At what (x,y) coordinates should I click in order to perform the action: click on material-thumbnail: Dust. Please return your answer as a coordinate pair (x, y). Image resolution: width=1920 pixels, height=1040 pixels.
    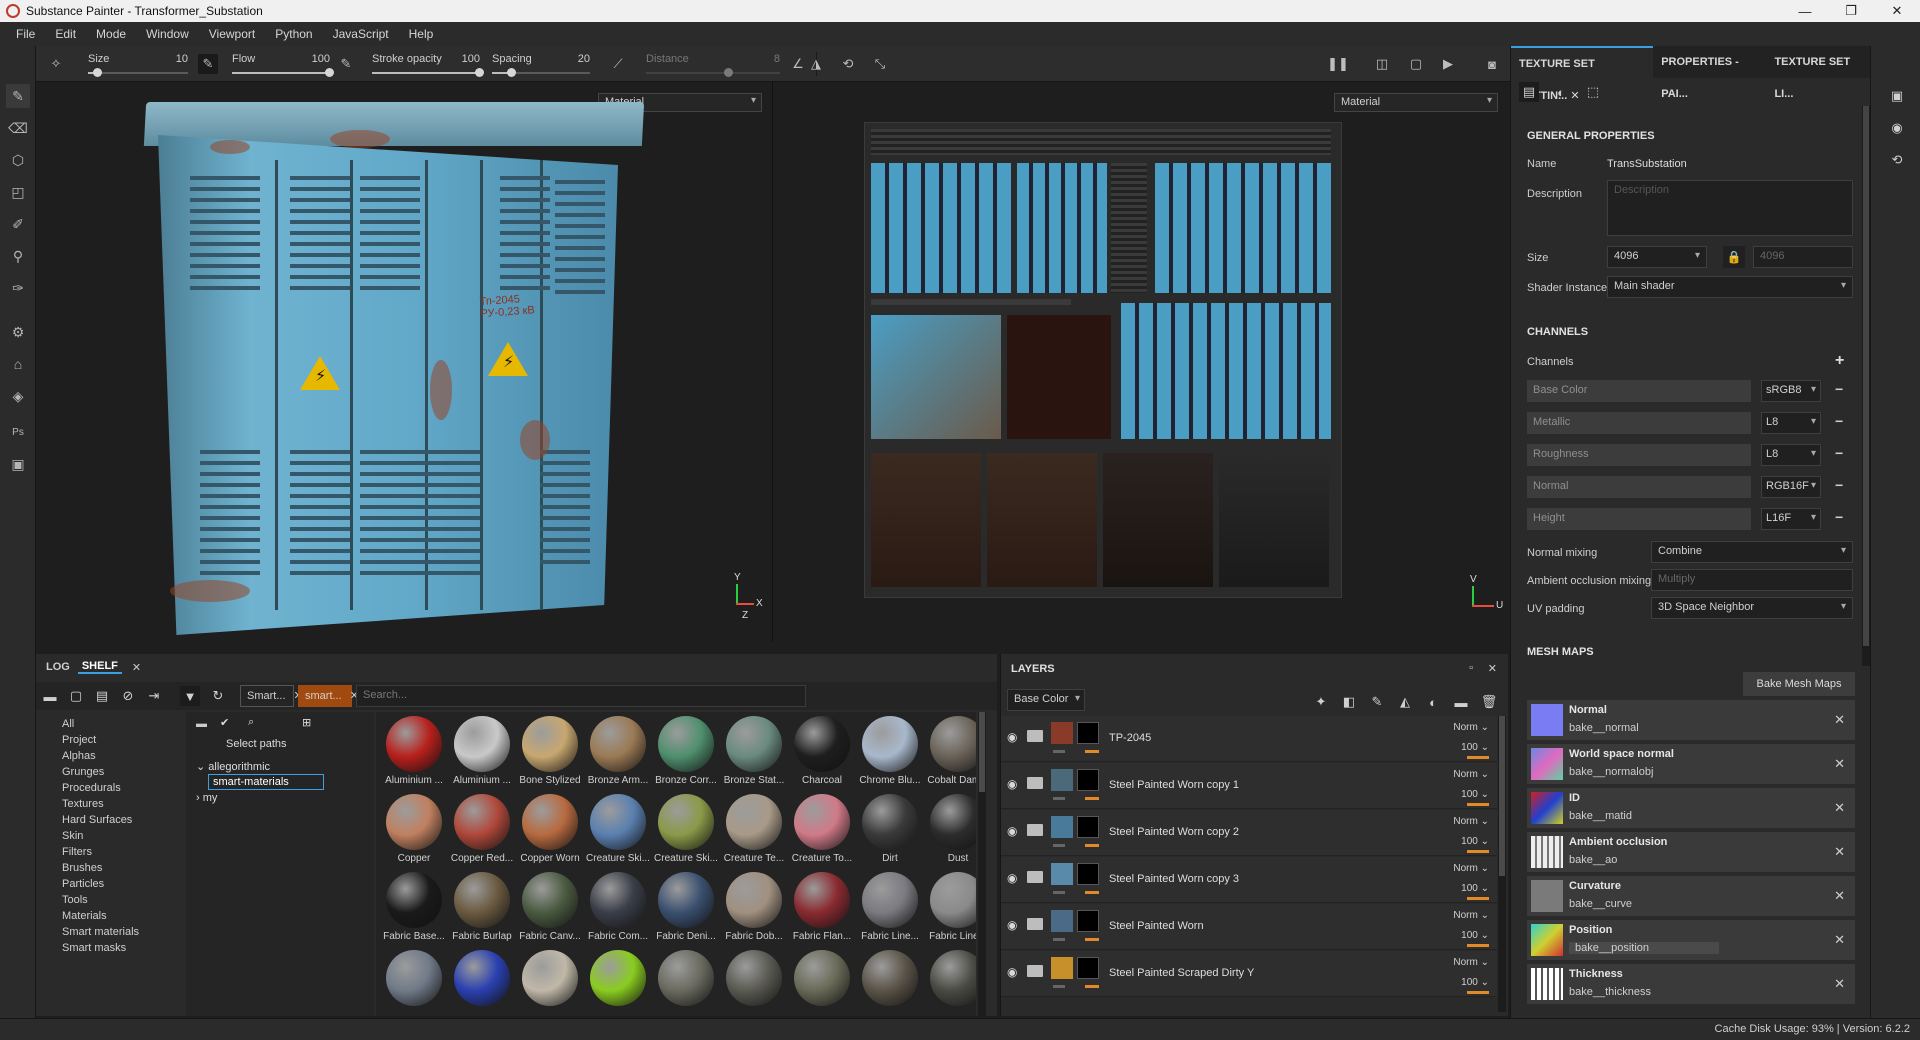
    Looking at the image, I should click on (950, 831).